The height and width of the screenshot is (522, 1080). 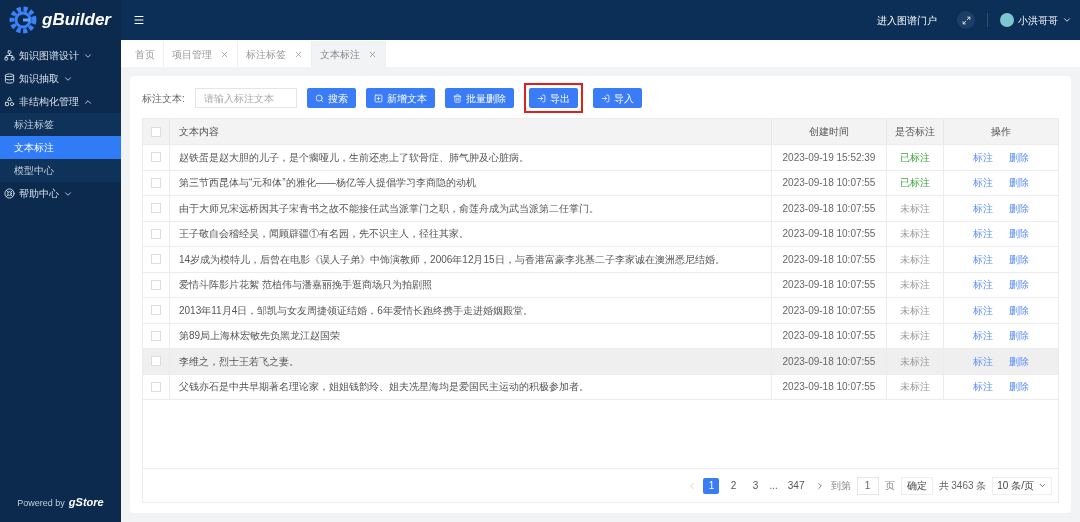 I want to click on portal-link: 进入图谱门户, so click(x=907, y=20).